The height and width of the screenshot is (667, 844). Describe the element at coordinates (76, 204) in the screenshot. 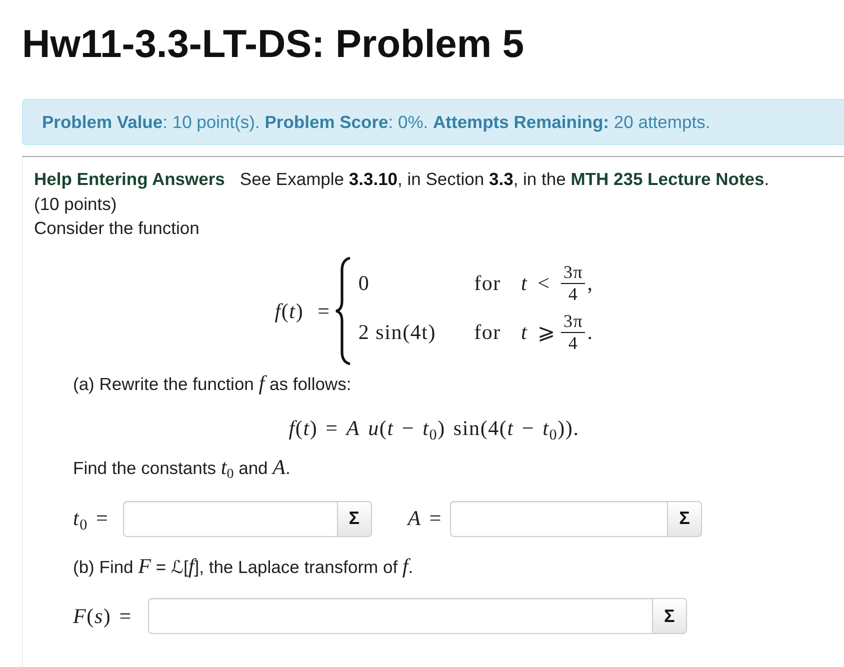

I see `points-text: (10 points)` at that location.